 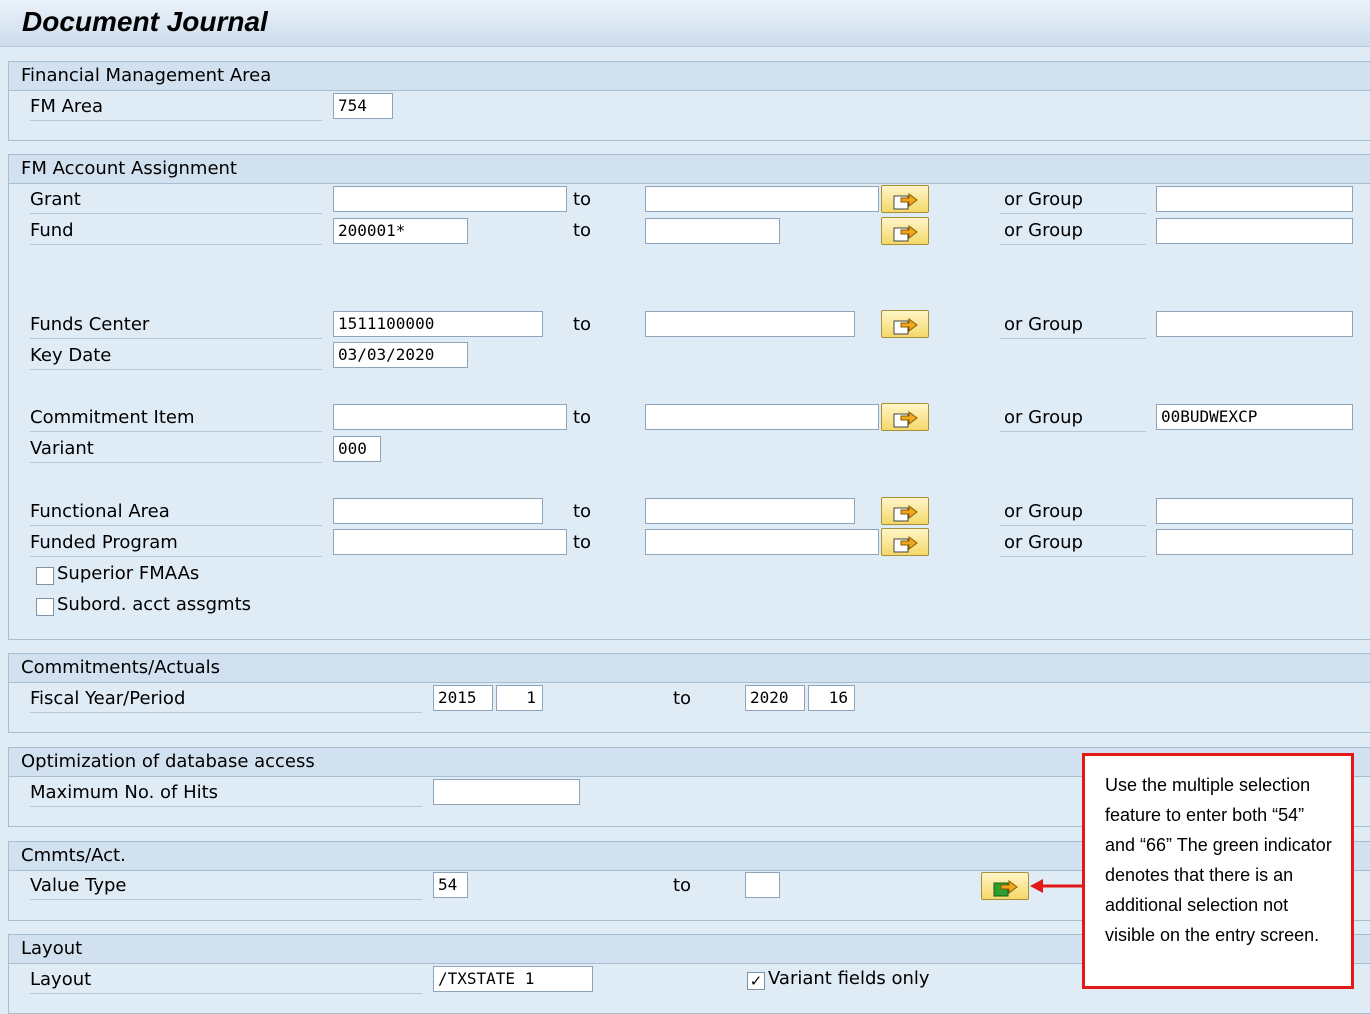 I want to click on callout-arrow-icon, so click(x=1056, y=886).